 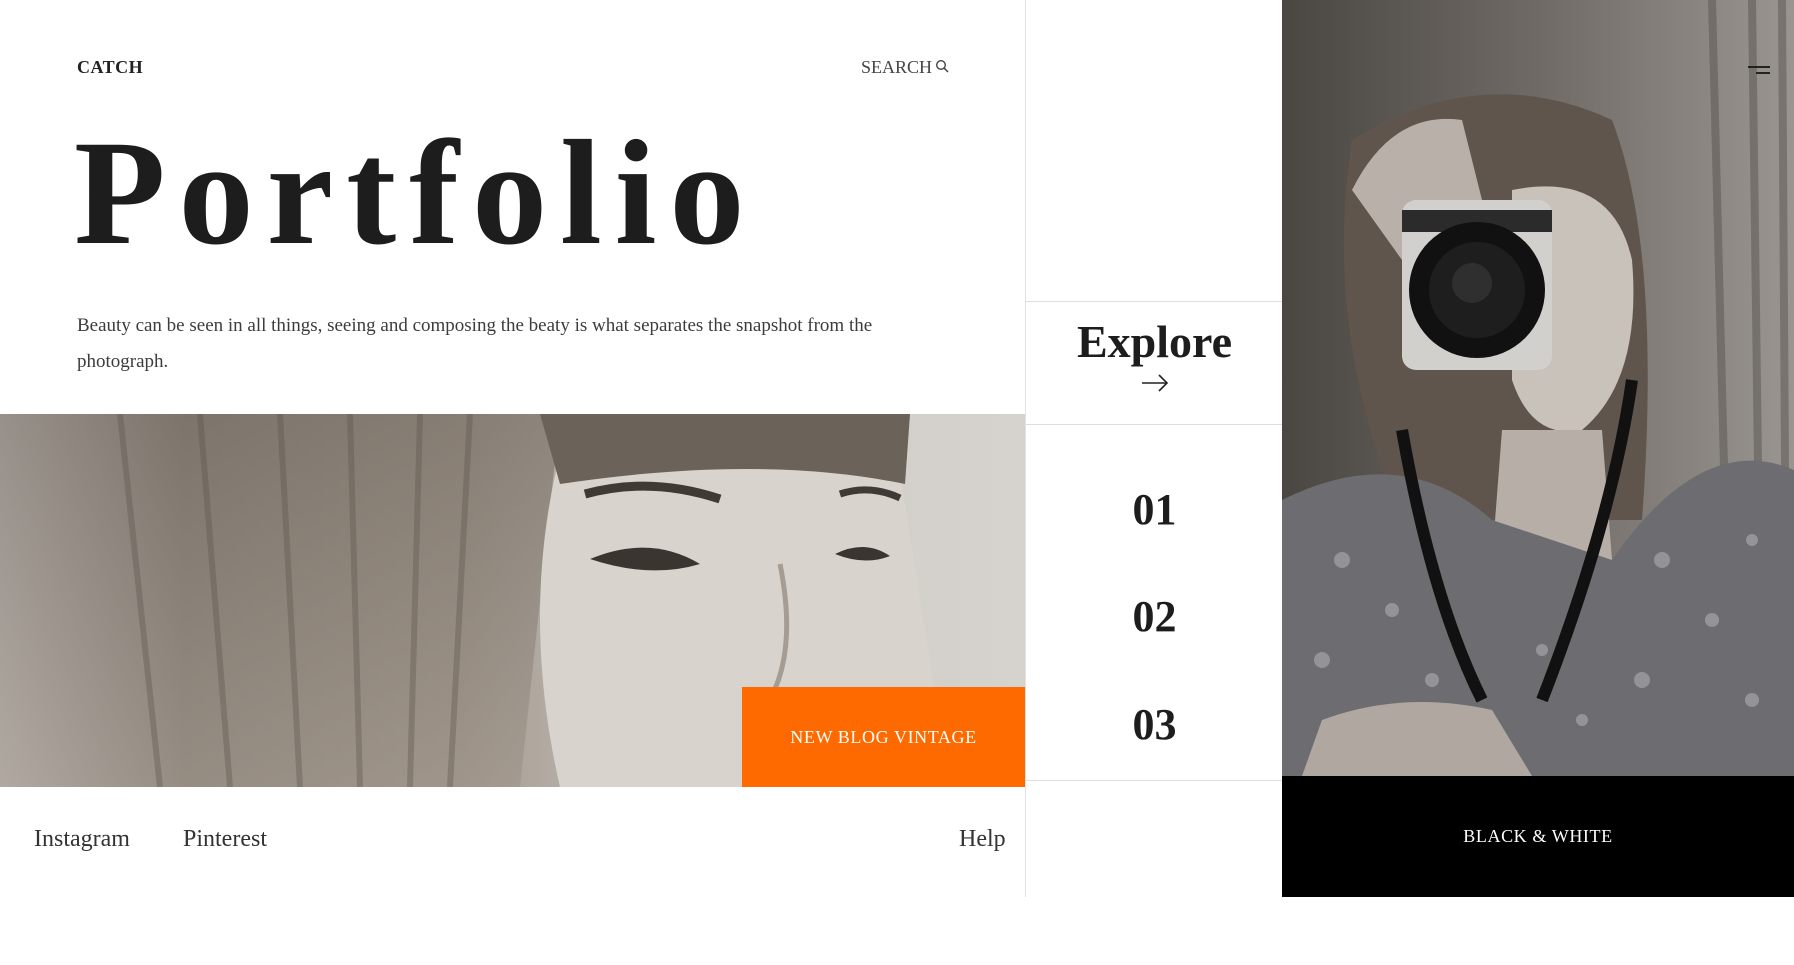 I want to click on instagram-link: Instagram, so click(x=82, y=839).